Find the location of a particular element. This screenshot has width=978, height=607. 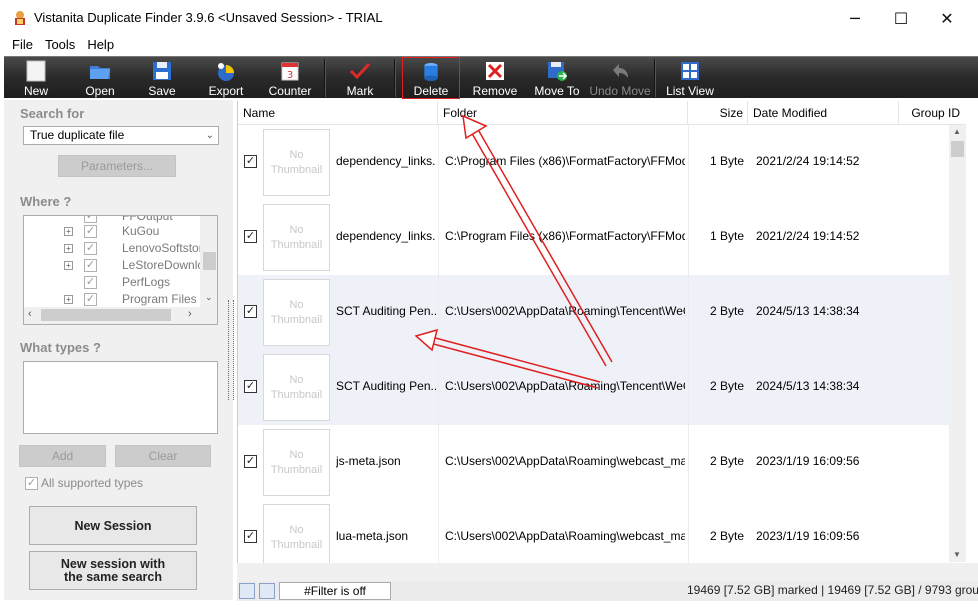

cell-name: js-meta.json is located at coordinates (368, 461).